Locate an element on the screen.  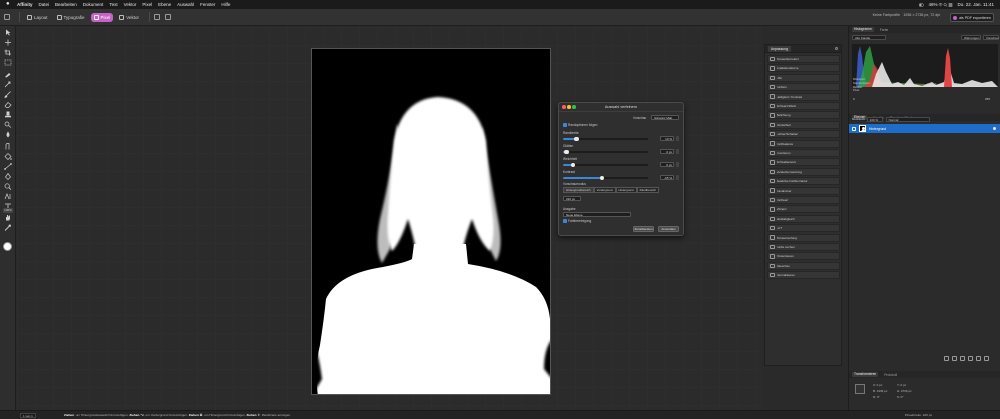
apply-button: Anwenden is located at coordinates (668, 229).